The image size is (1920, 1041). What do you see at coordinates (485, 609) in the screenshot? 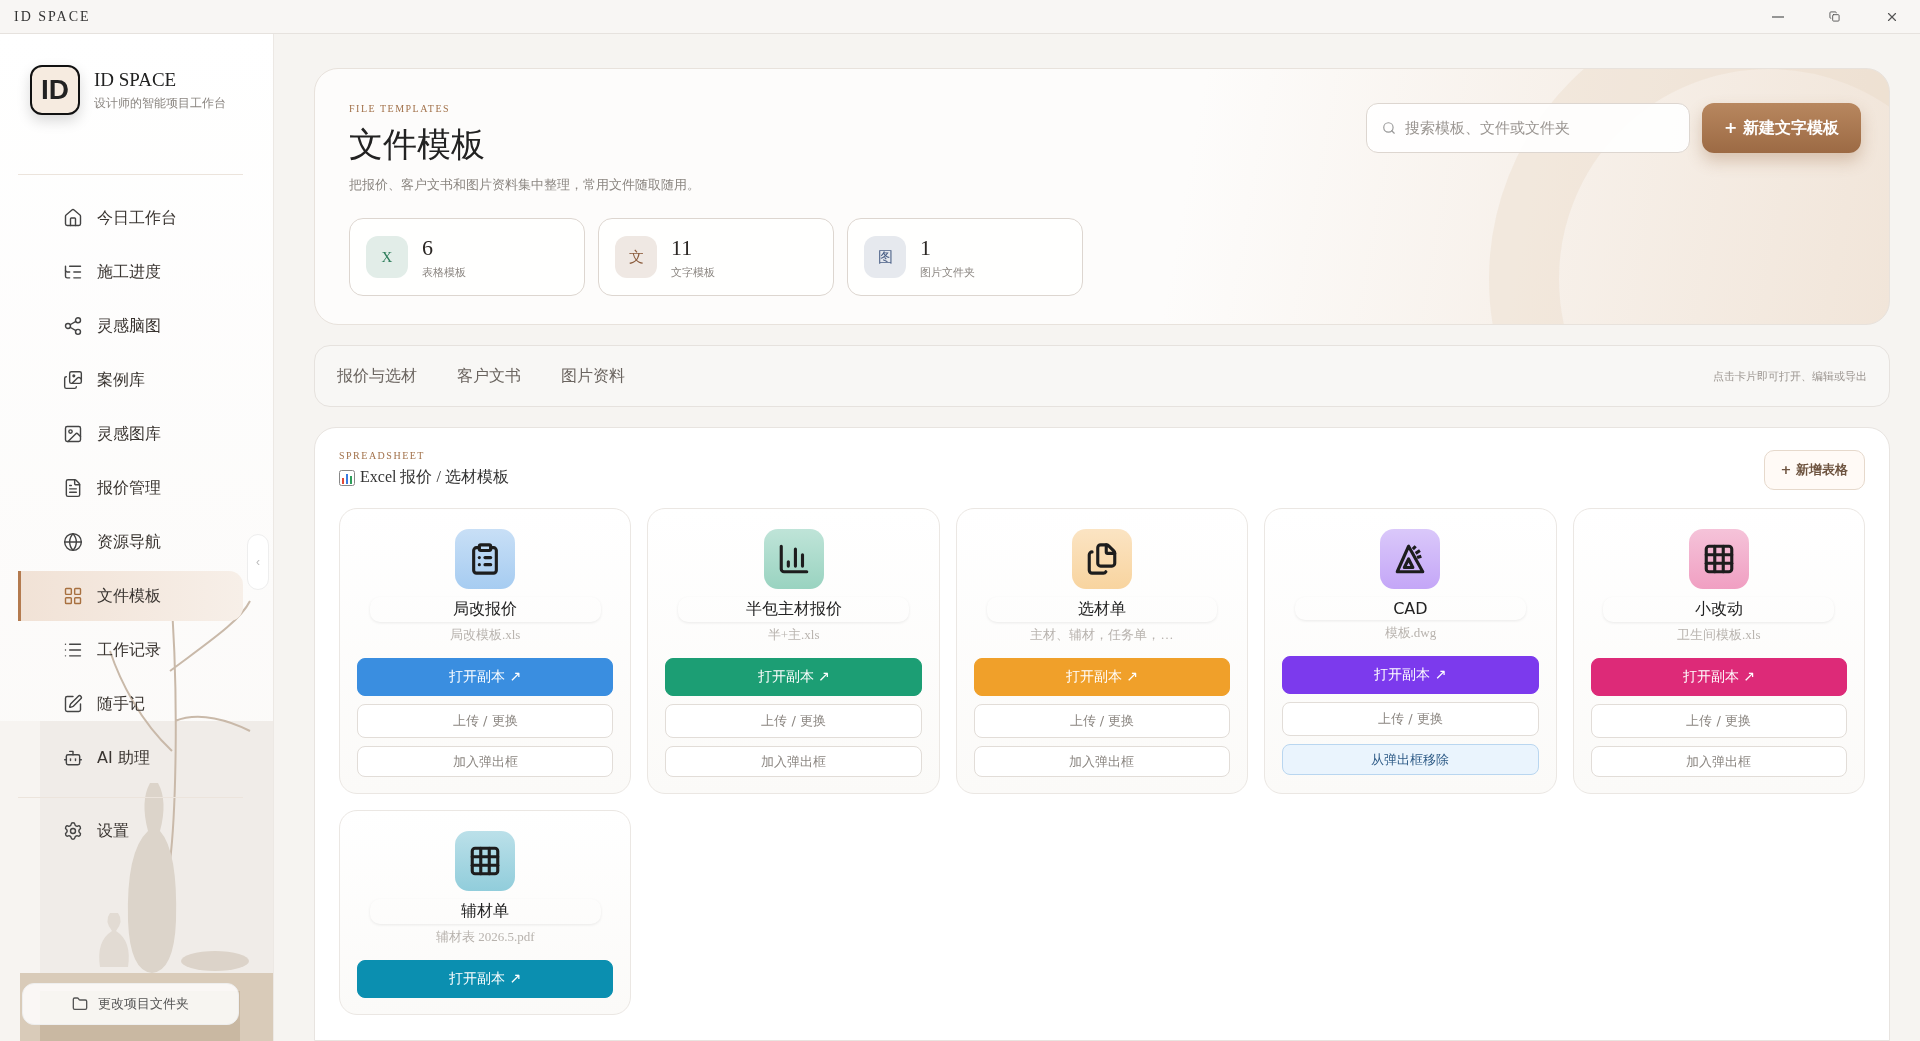
I see `template-name: 局改报价` at bounding box center [485, 609].